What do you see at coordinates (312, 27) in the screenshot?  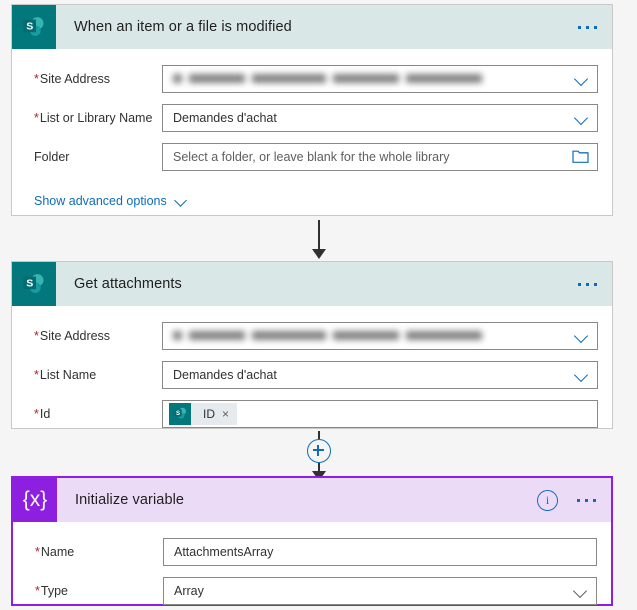 I see `card-header: S When an item or a file is modified` at bounding box center [312, 27].